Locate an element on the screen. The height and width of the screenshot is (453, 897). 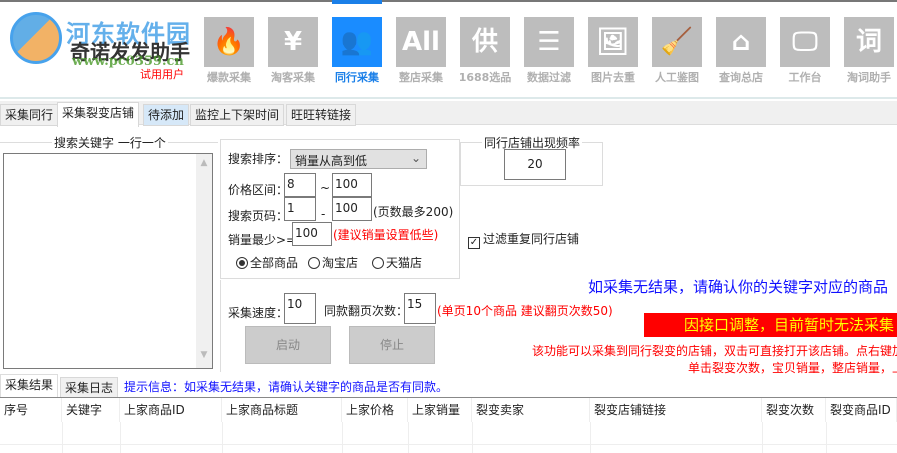
column-header: 序号 is located at coordinates (31, 410).